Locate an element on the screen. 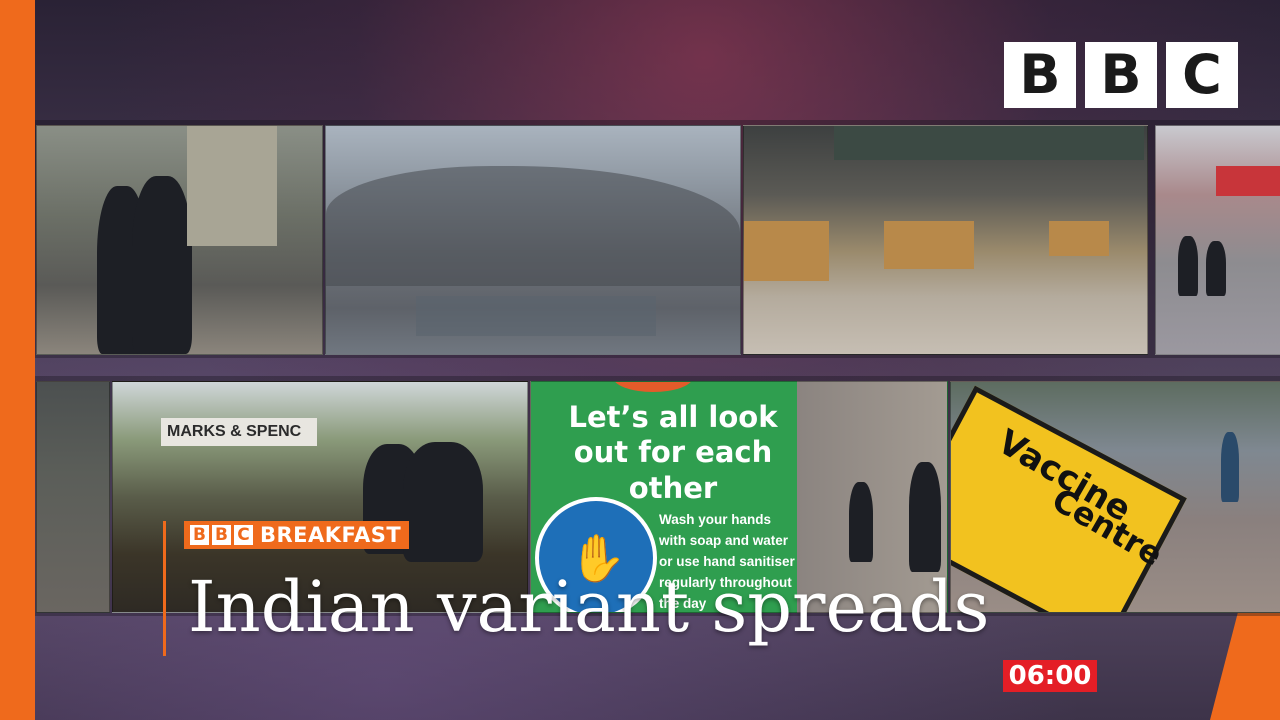 Image resolution: width=1280 pixels, height=720 pixels. bbc-logo: B B C is located at coordinates (1121, 75).